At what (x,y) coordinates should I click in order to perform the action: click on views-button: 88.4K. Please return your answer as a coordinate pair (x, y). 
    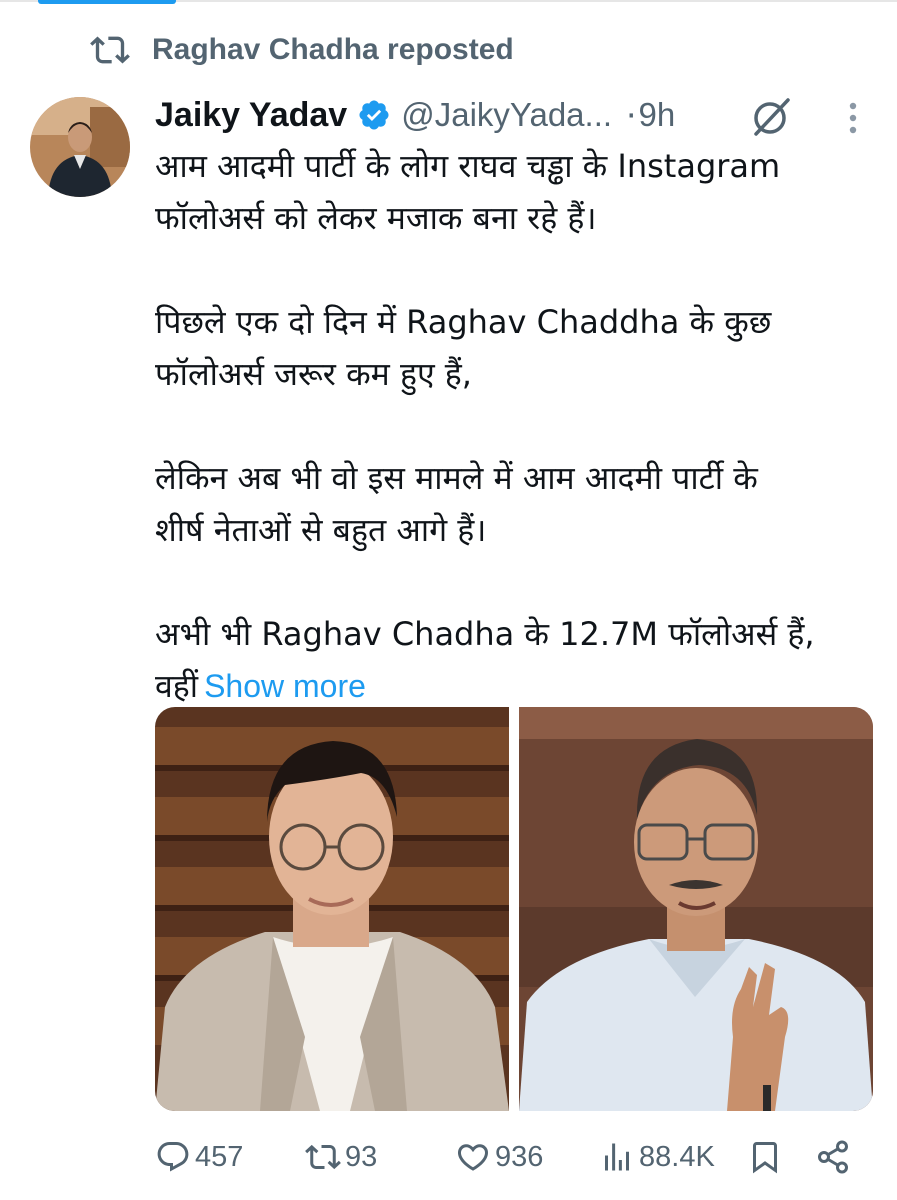
    Looking at the image, I should click on (657, 1157).